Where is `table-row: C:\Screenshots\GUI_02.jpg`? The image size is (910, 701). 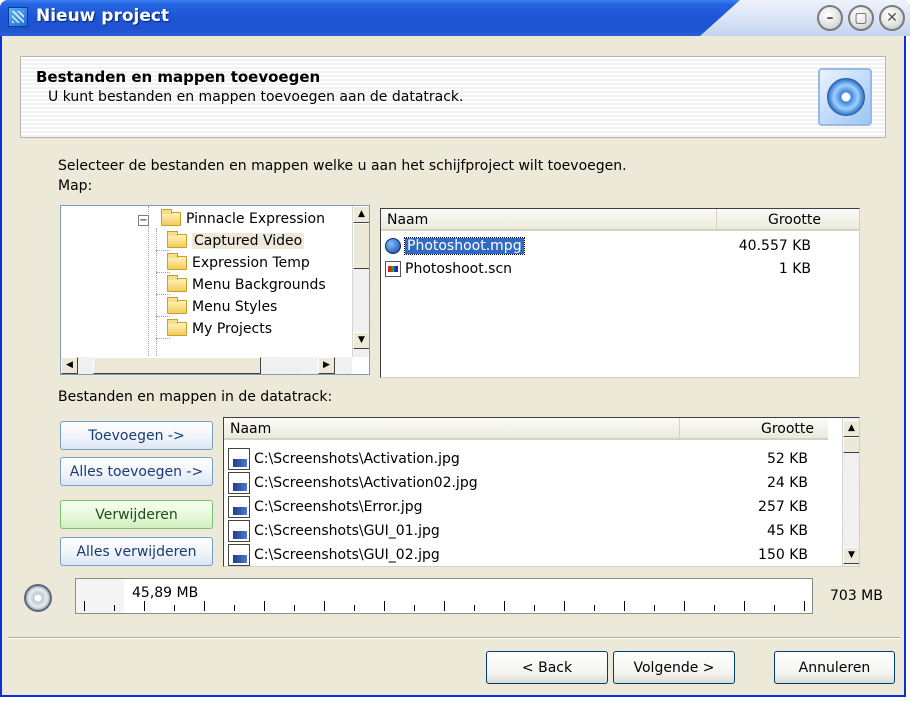
table-row: C:\Screenshots\GUI_02.jpg is located at coordinates (334, 555).